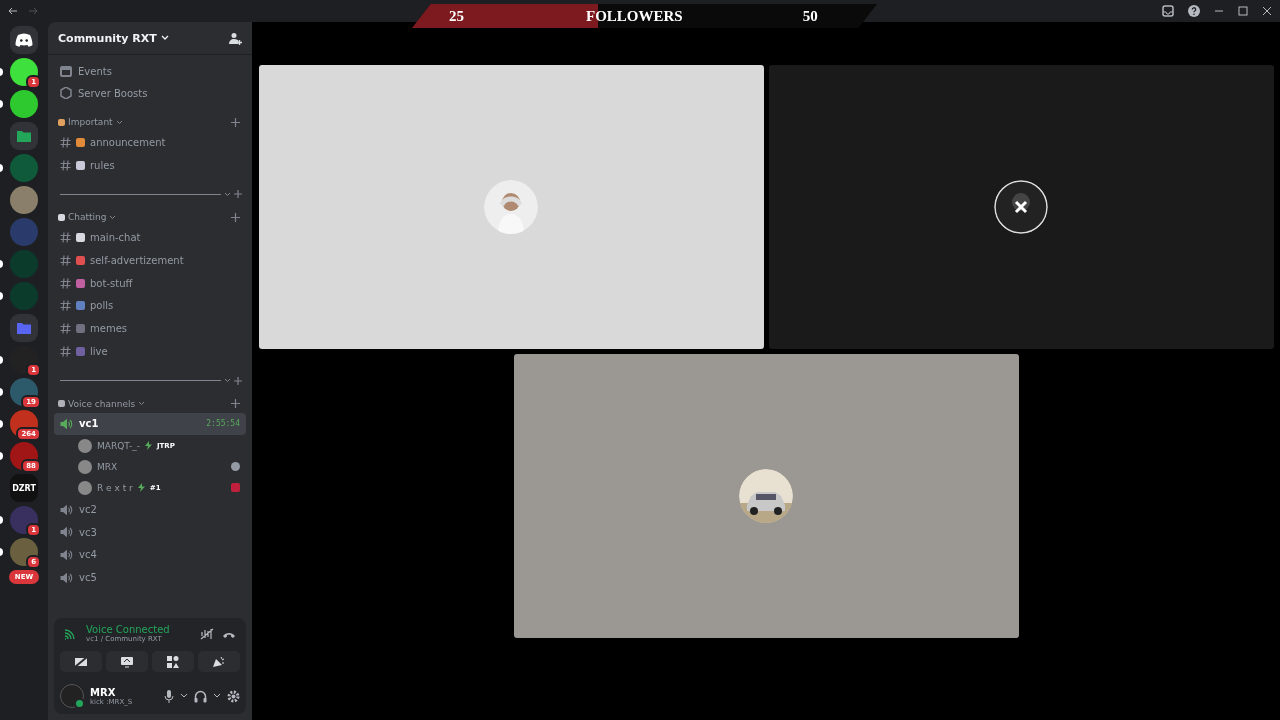 This screenshot has height=720, width=1280. Describe the element at coordinates (66, 71) in the screenshot. I see `calendar-icon` at that location.